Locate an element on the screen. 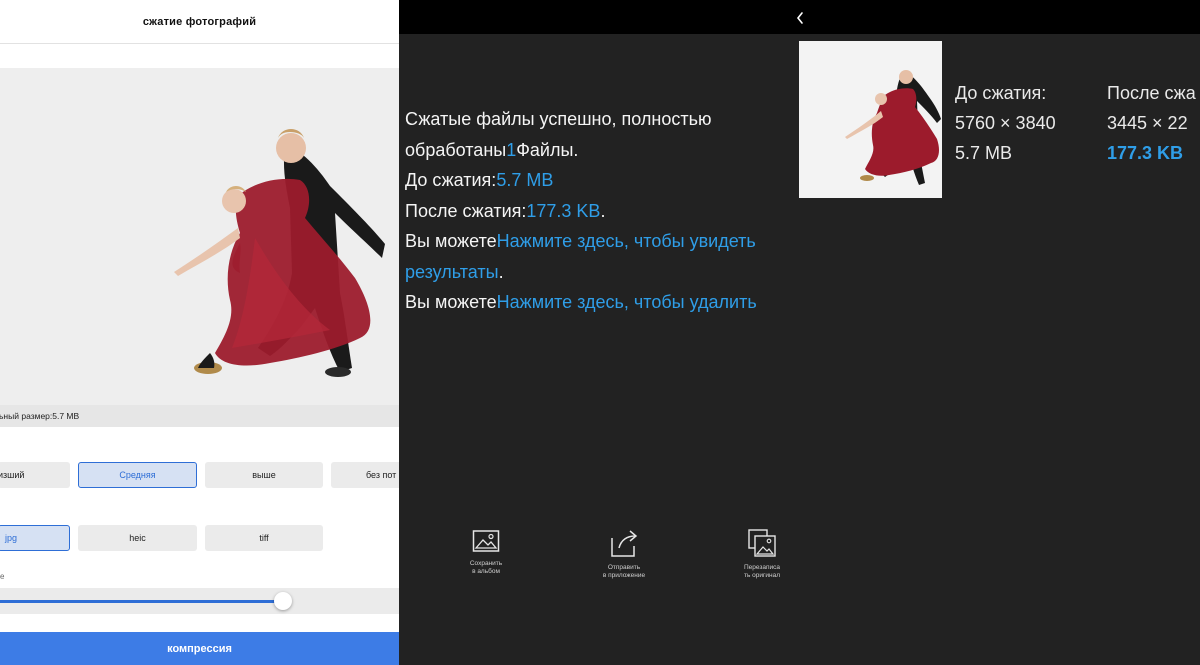 The height and width of the screenshot is (665, 1200). before-label: До сжатия: is located at coordinates (1001, 93).